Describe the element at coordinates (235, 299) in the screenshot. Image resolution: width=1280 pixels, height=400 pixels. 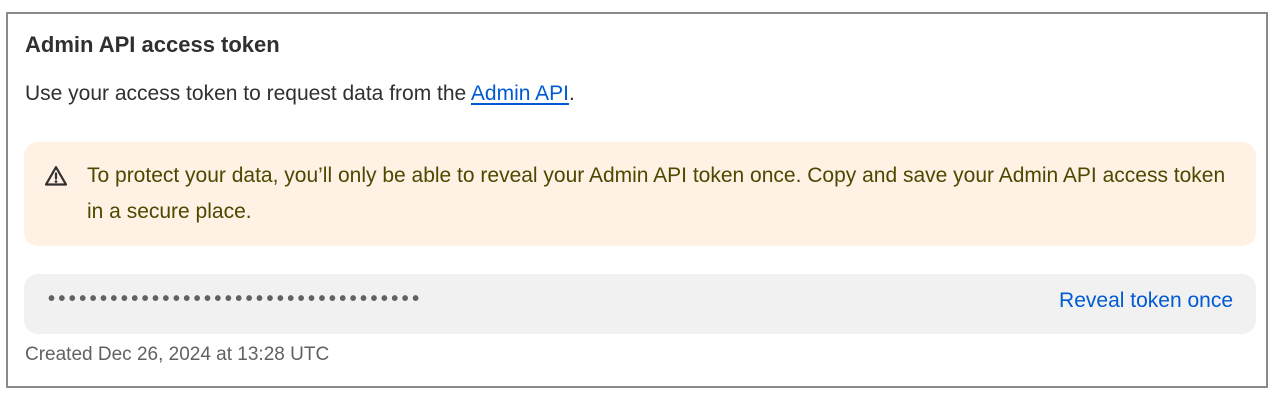
I see `masked-token: ••••••••••••••••••••••••••••••••••••` at that location.